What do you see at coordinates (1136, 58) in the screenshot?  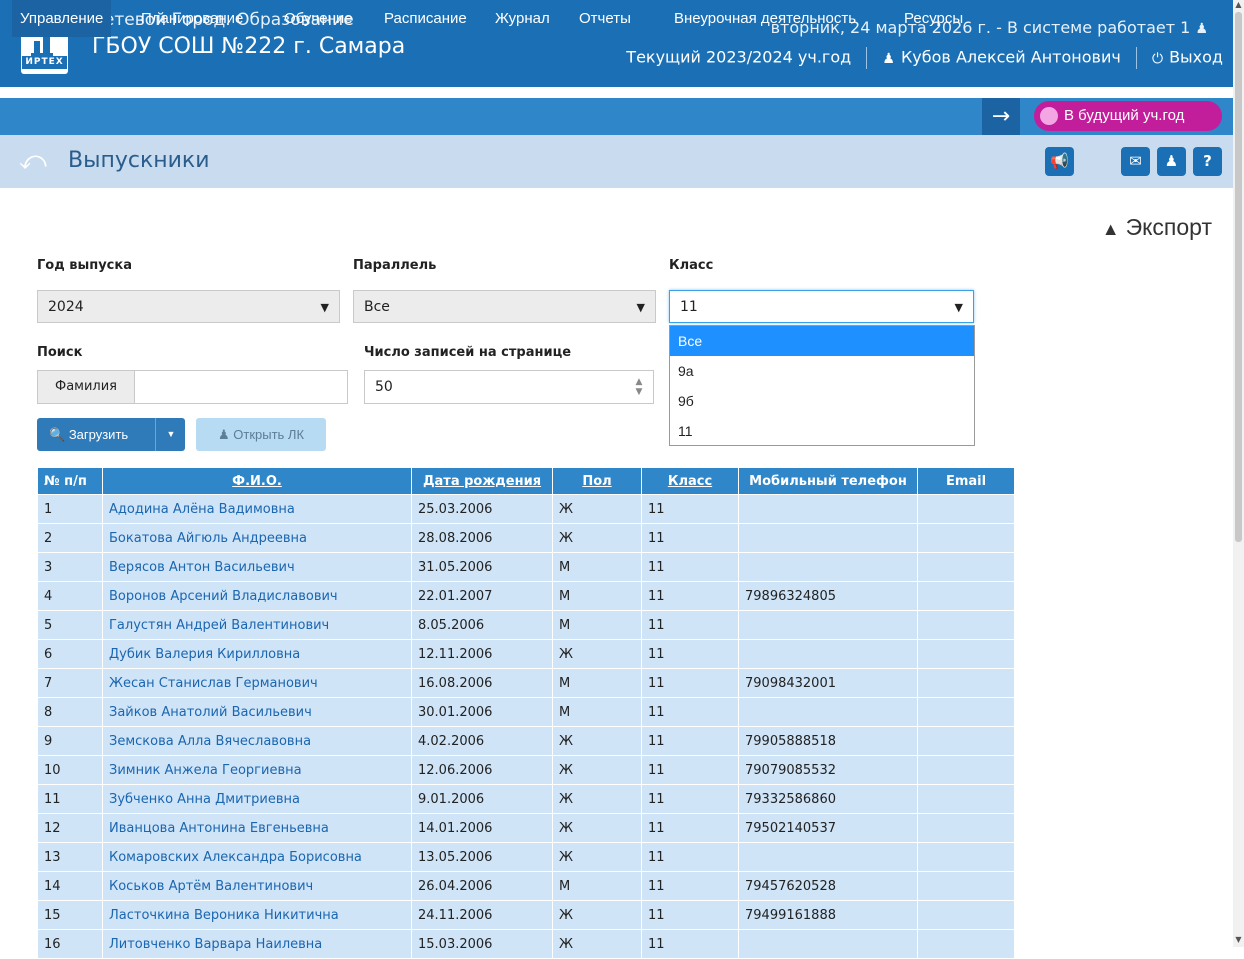 I see `divider` at bounding box center [1136, 58].